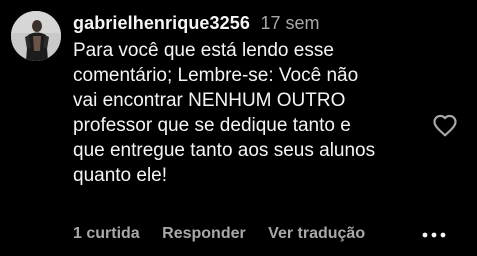  What do you see at coordinates (161, 23) in the screenshot?
I see `comment-username: gabrielhenrique3256` at bounding box center [161, 23].